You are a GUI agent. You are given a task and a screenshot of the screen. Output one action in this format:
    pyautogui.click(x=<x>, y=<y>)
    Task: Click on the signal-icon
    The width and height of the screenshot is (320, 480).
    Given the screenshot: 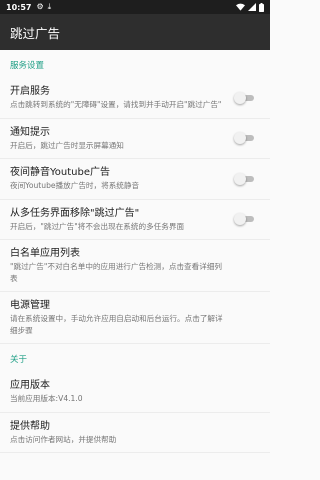 What is the action you would take?
    pyautogui.click(x=252, y=7)
    